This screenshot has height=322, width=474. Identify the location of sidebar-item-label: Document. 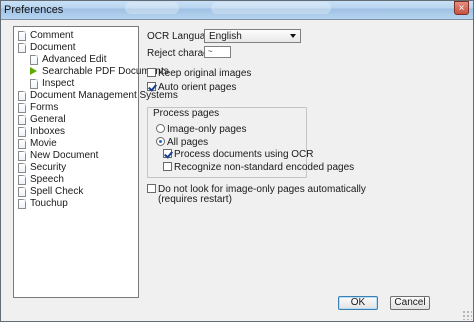
(53, 47).